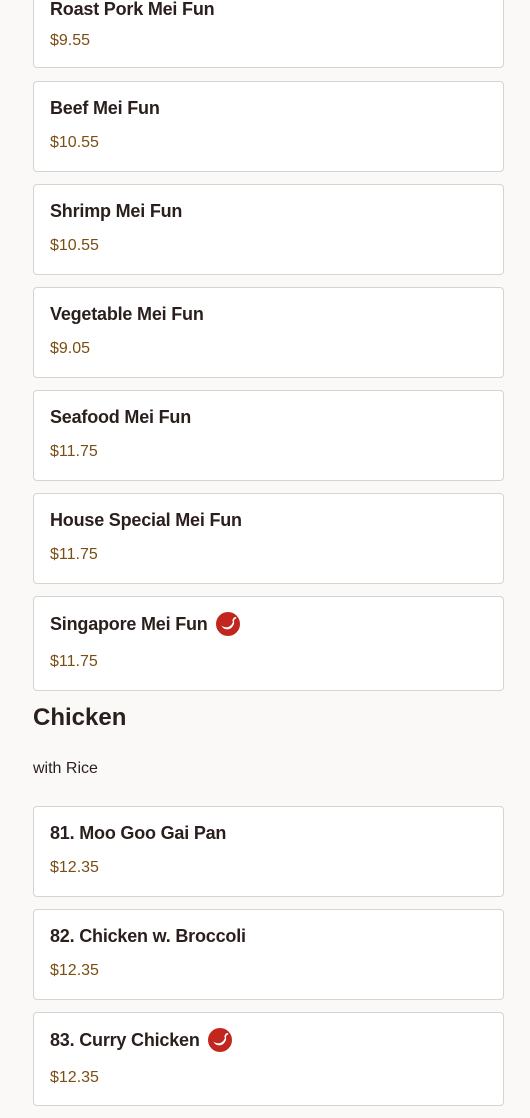 This screenshot has width=530, height=1118. Describe the element at coordinates (268, 851) in the screenshot. I see `menu-item-card: 81. Moo Goo Gai Pan $12.35` at that location.